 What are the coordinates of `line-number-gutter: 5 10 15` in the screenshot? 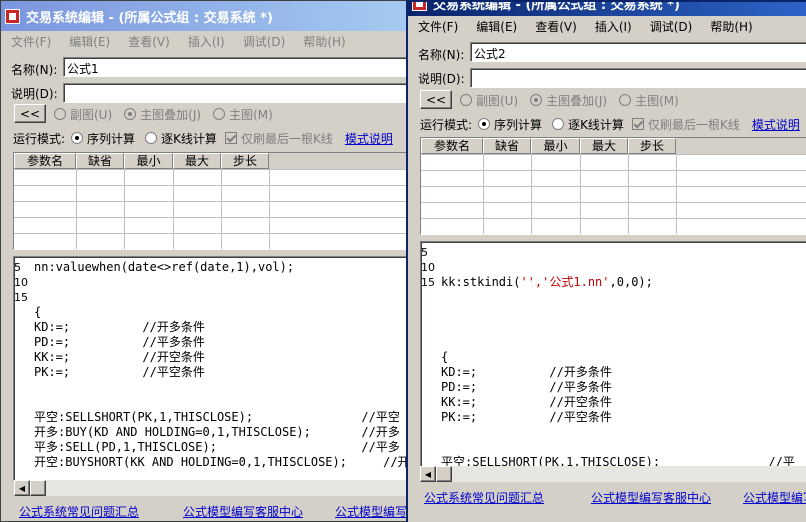 It's located at (428, 355).